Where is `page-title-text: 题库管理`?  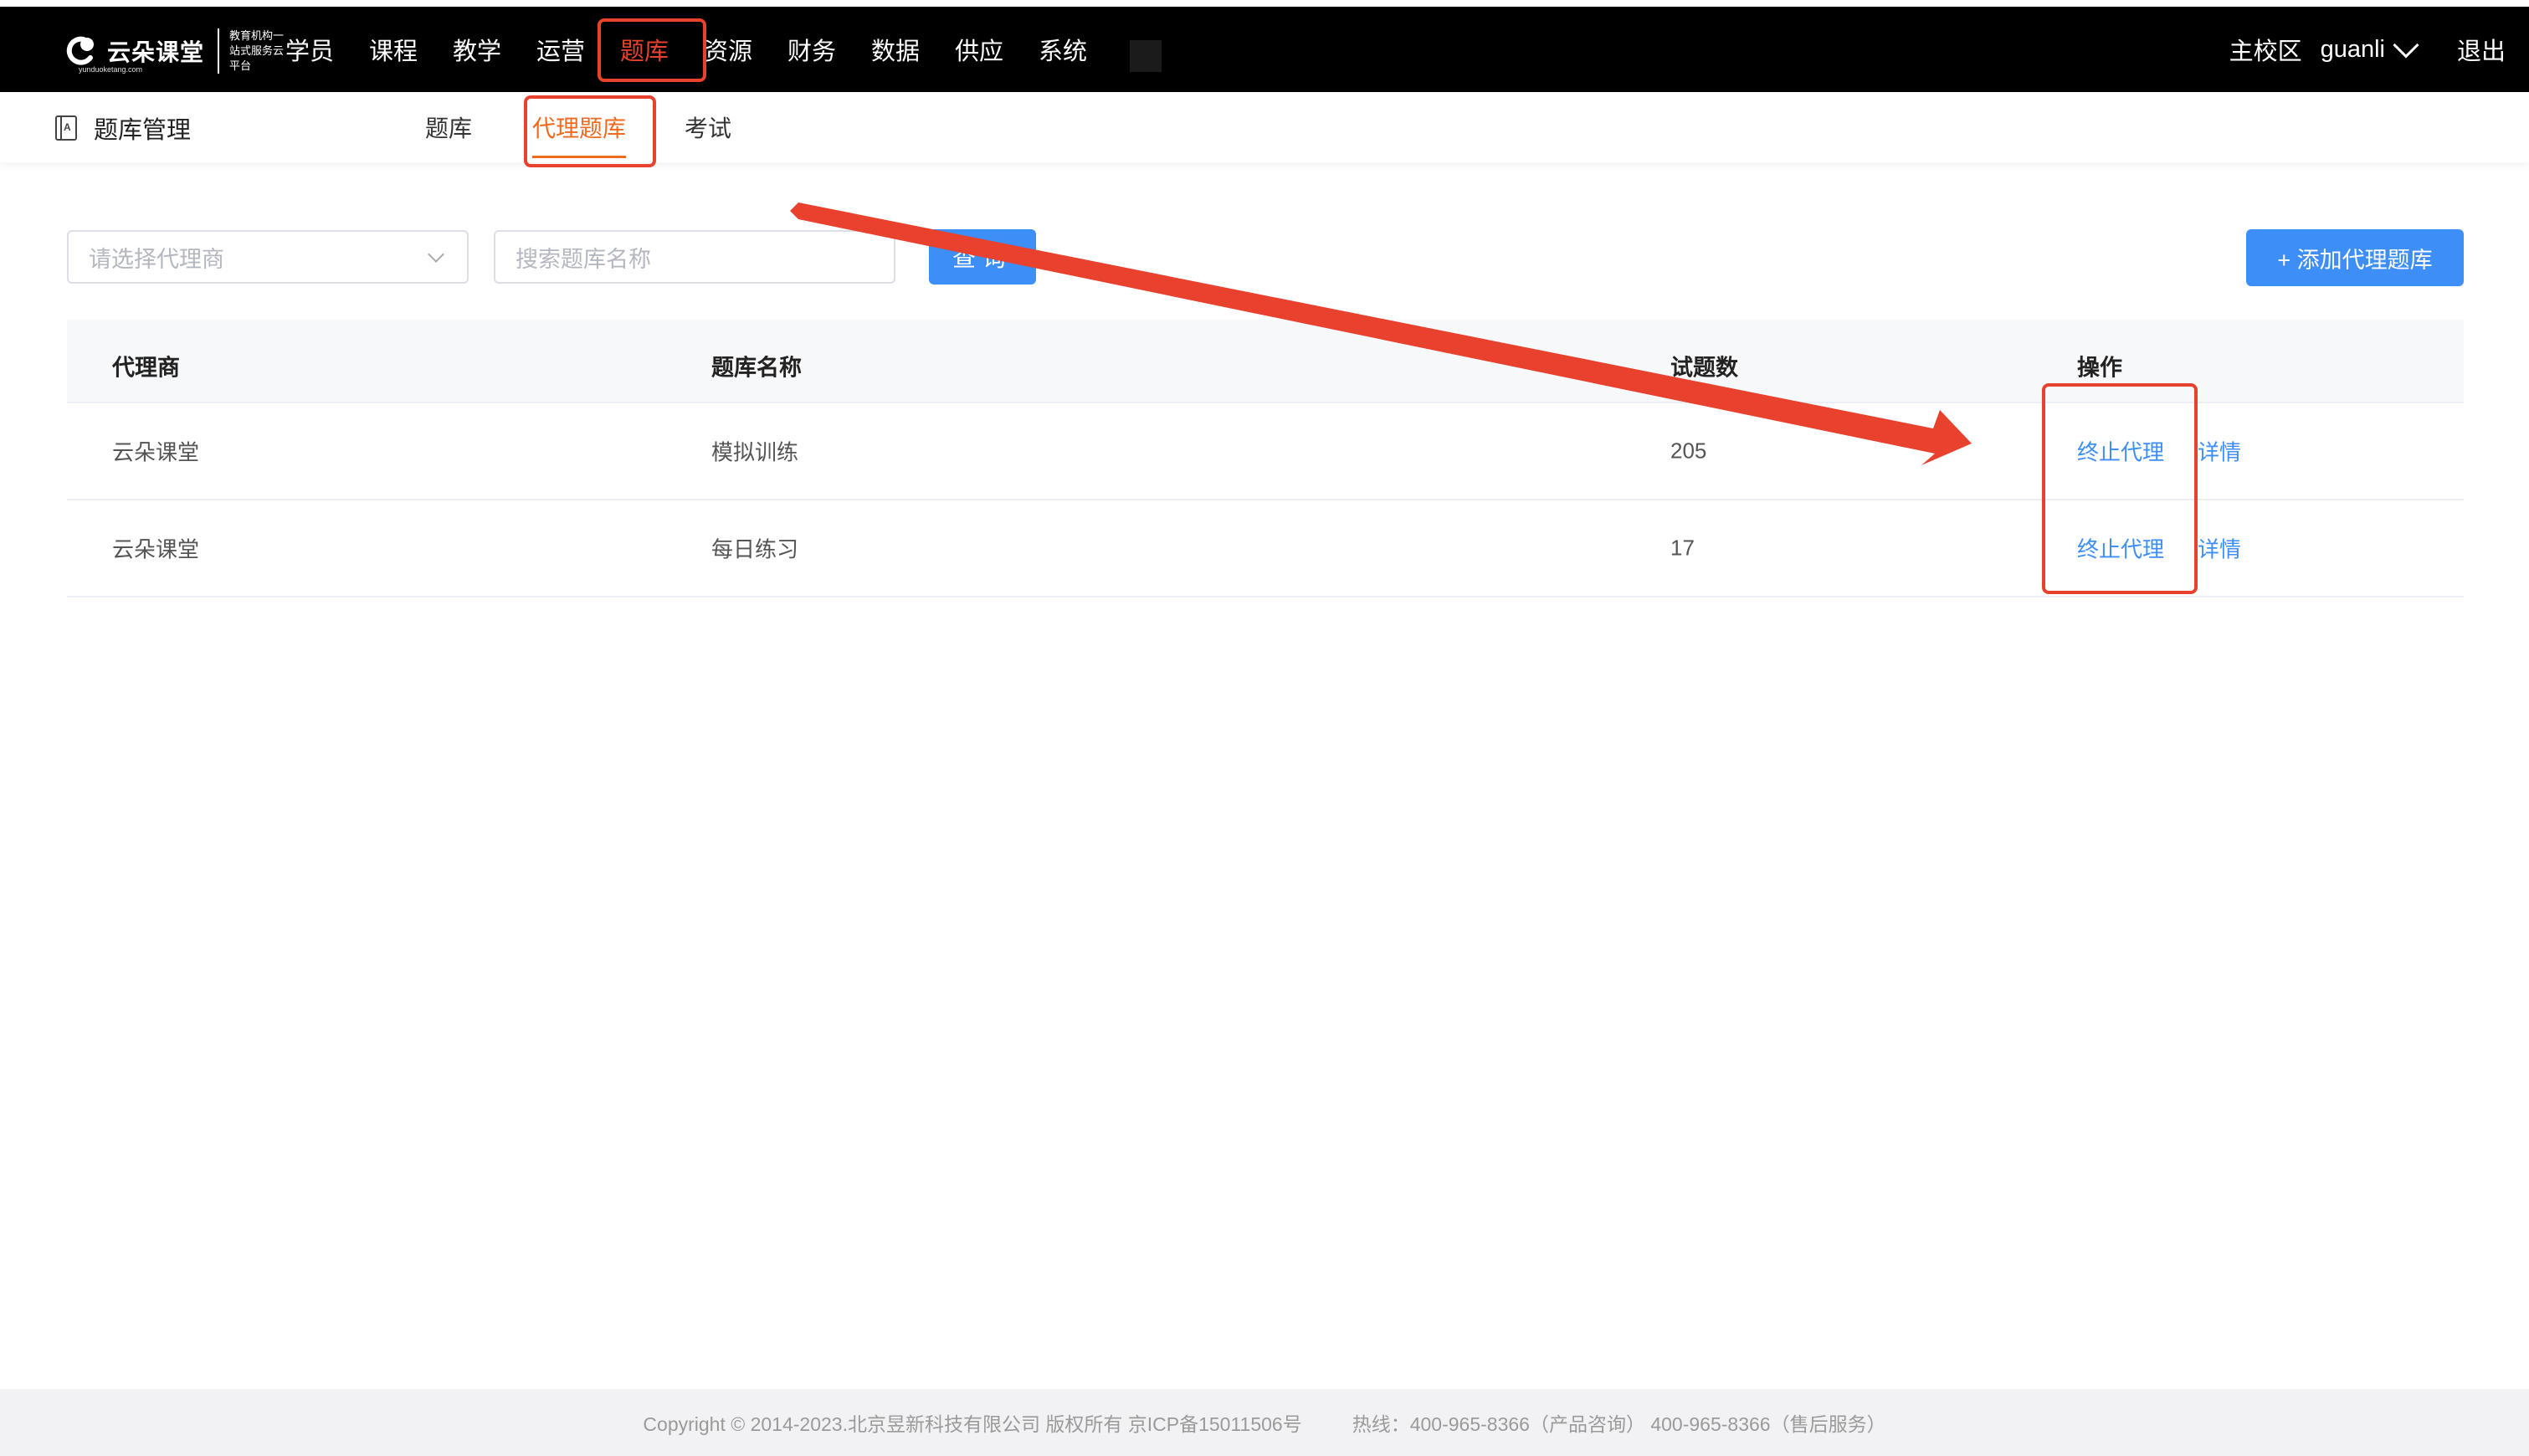
page-title-text: 题库管理 is located at coordinates (143, 130).